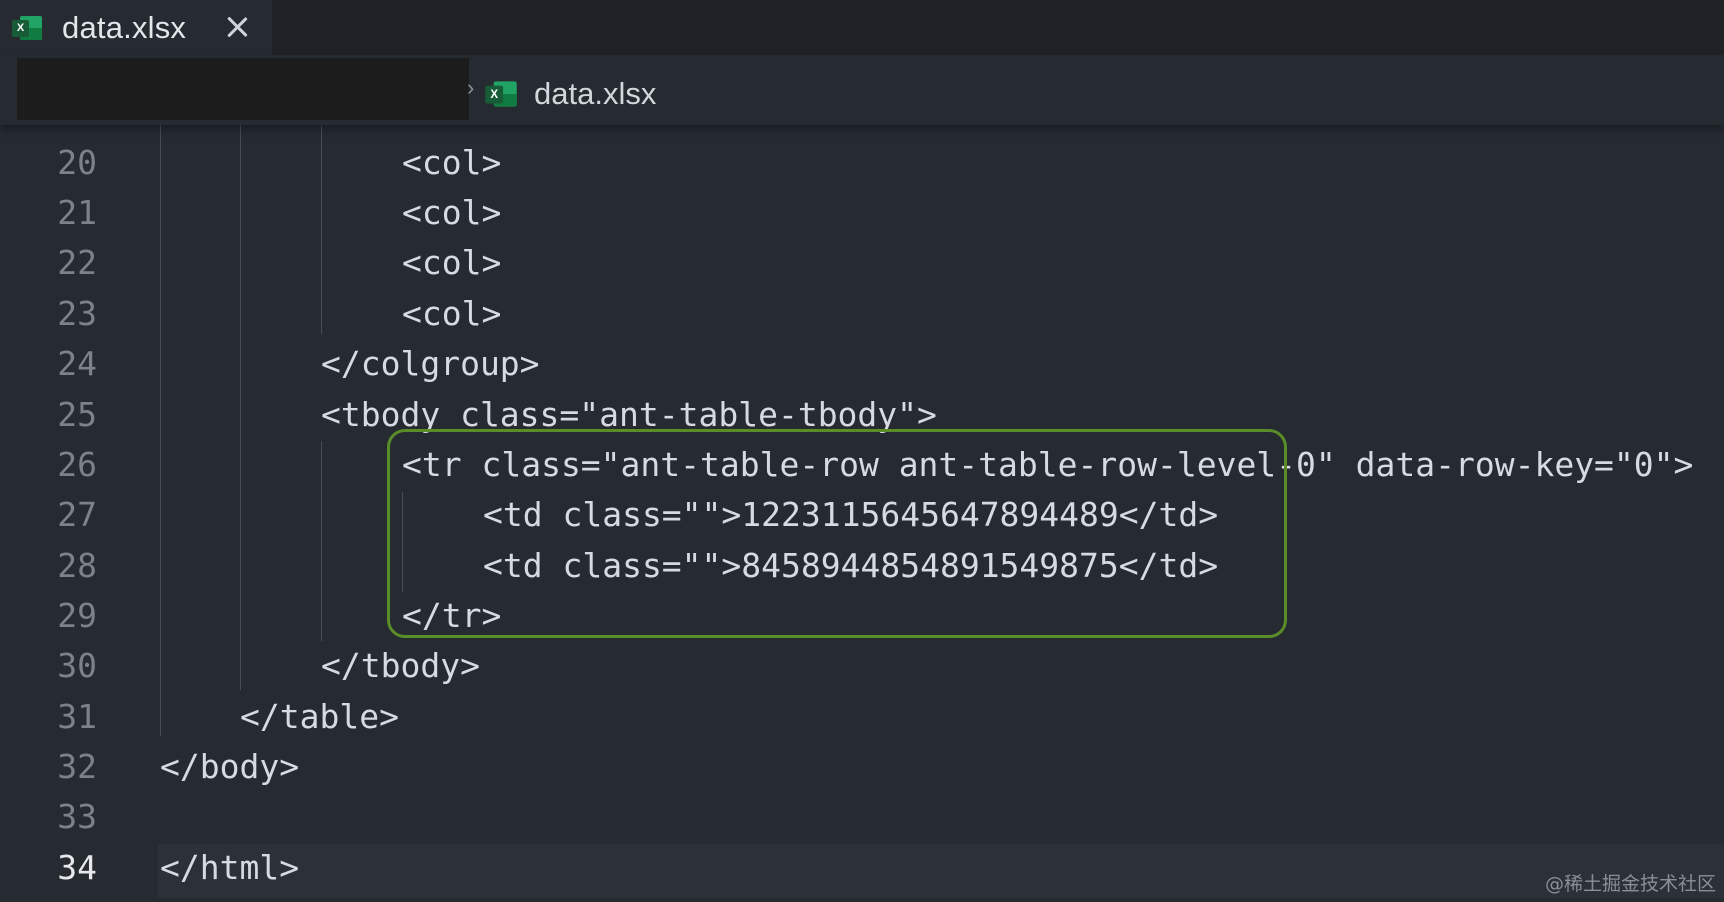  What do you see at coordinates (124, 27) in the screenshot?
I see `tab-title: data.xlsx` at bounding box center [124, 27].